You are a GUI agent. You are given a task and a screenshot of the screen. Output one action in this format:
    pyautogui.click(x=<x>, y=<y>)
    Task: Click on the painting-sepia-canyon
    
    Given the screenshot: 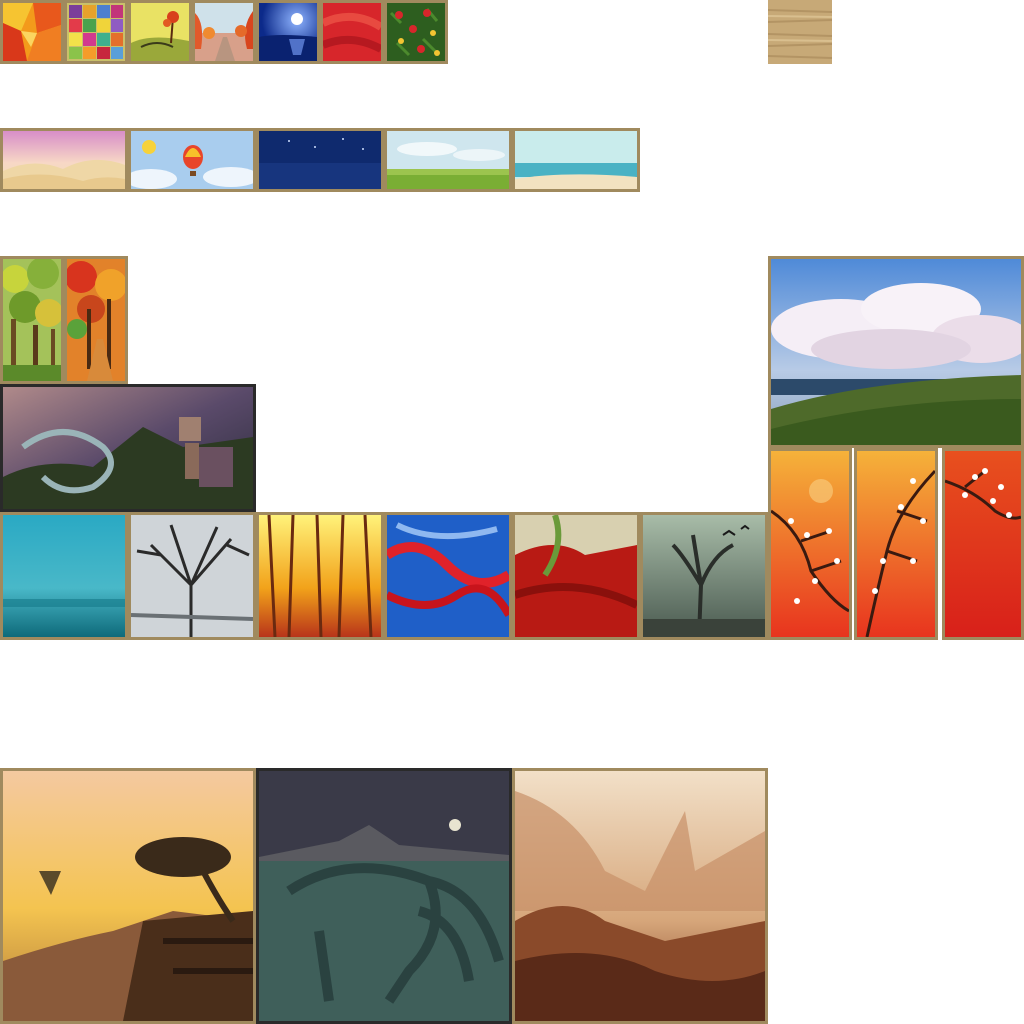 What is the action you would take?
    pyautogui.click(x=640, y=896)
    